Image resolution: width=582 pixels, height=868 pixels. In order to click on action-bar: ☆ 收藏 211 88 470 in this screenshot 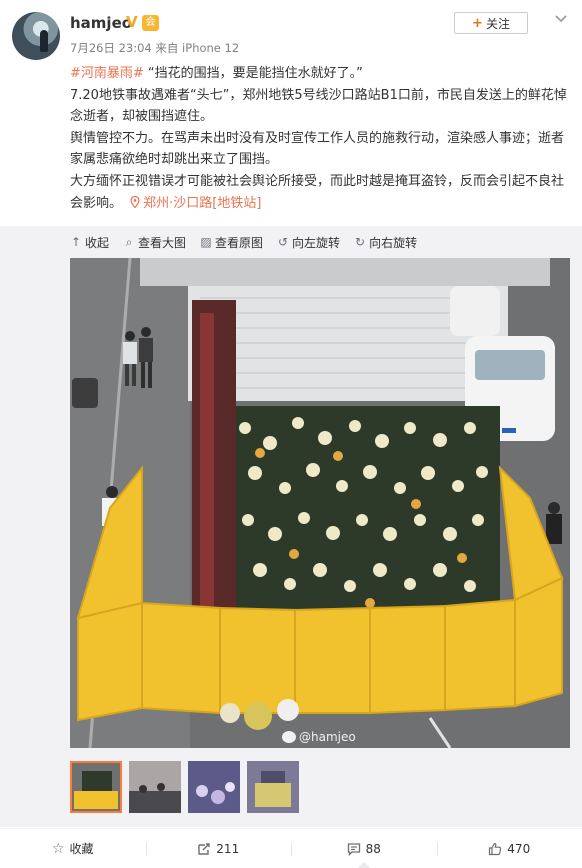, I will do `click(291, 848)`.